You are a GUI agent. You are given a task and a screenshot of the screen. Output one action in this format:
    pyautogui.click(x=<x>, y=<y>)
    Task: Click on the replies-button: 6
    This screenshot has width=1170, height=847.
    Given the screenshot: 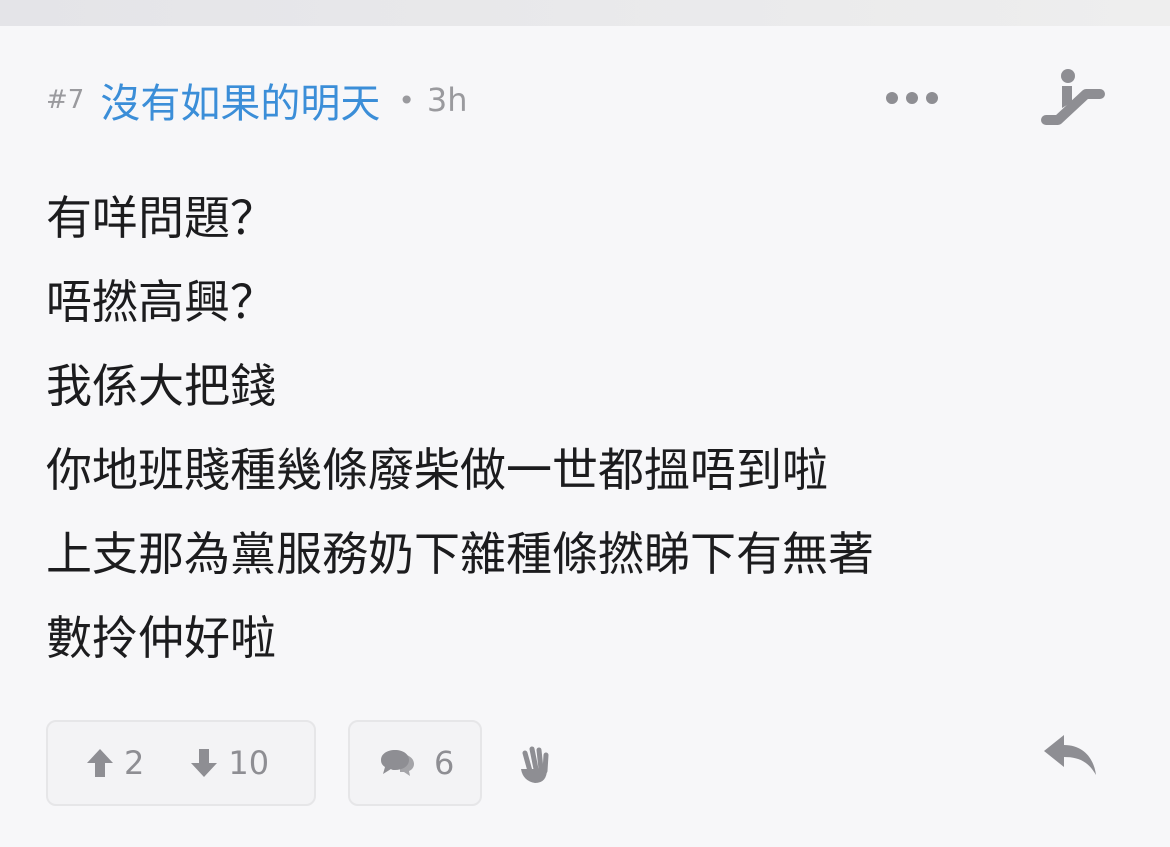 What is the action you would take?
    pyautogui.click(x=415, y=763)
    